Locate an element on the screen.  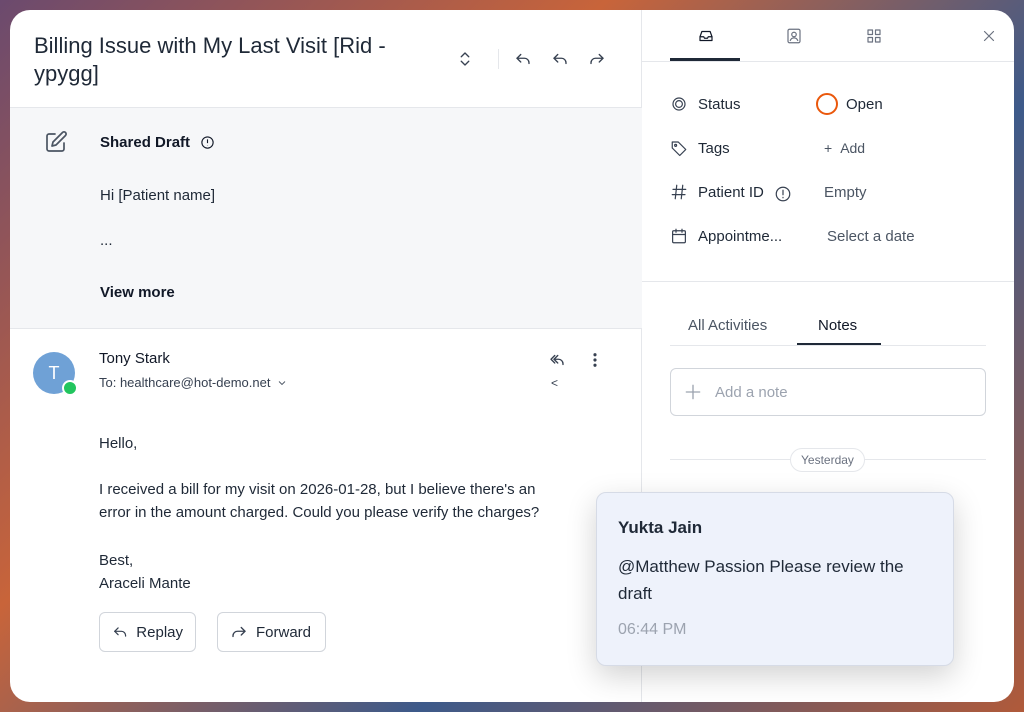
sidebar-tabs is located at coordinates (828, 36).